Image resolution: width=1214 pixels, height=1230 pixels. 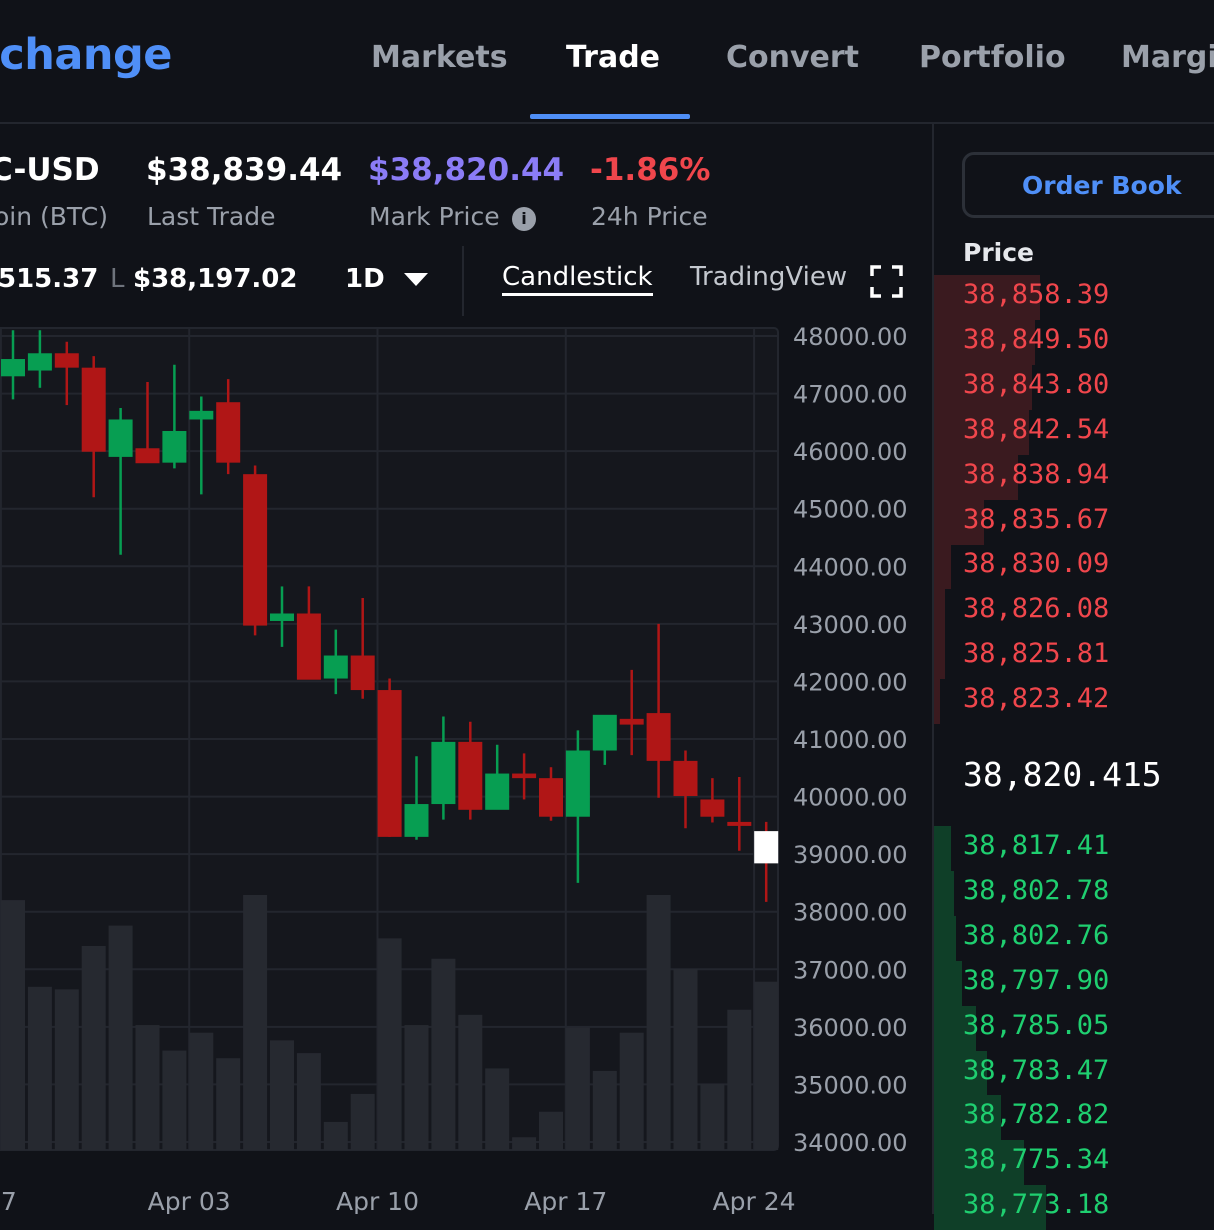 I want to click on bid-row: 38,785.05, so click(x=1074, y=1028).